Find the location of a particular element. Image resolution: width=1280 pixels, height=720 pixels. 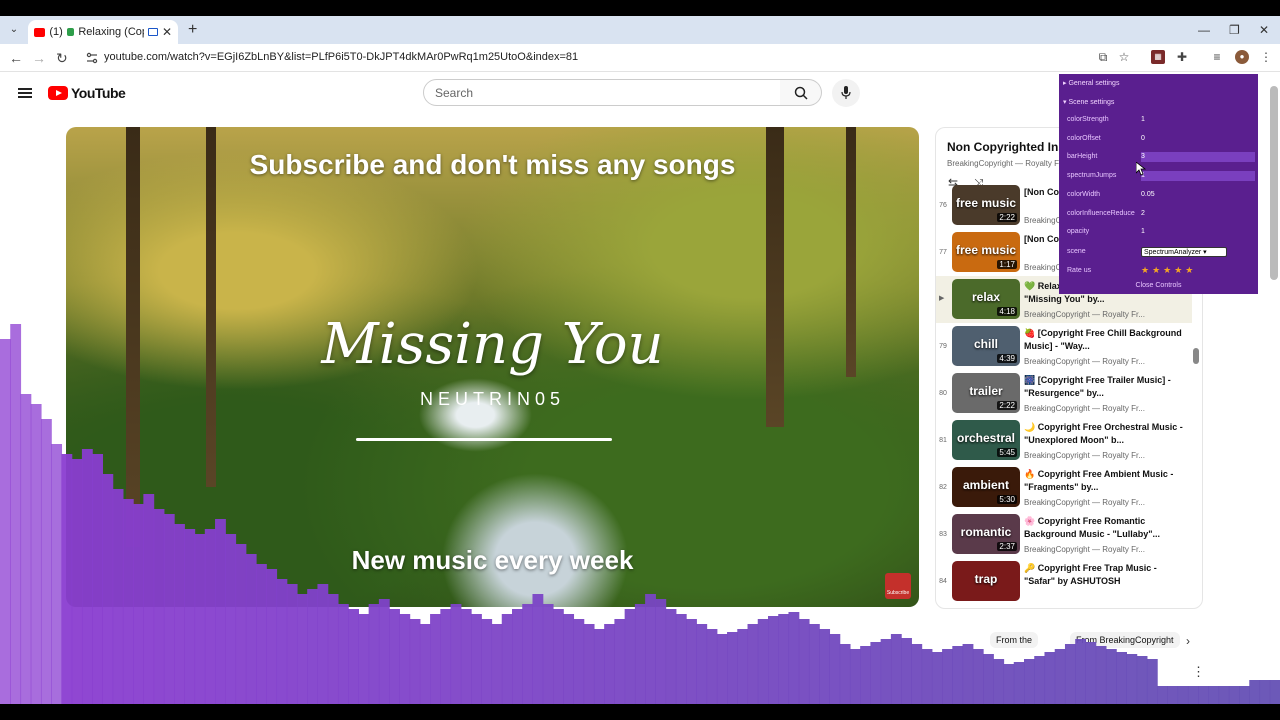

now-playing-icon: ▶ is located at coordinates (942, 298).